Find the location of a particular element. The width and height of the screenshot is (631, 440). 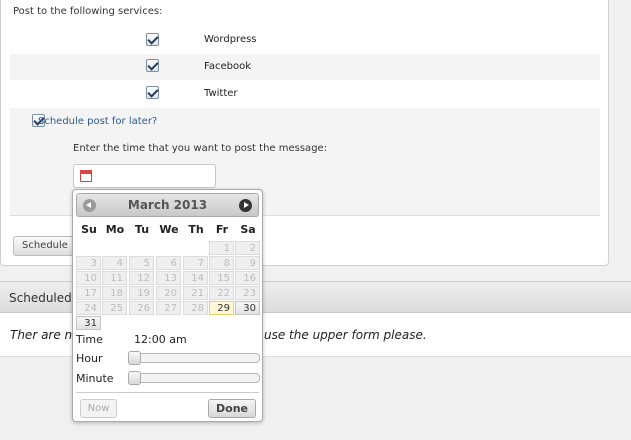

datepicker-header: March 2013 is located at coordinates (167, 205).